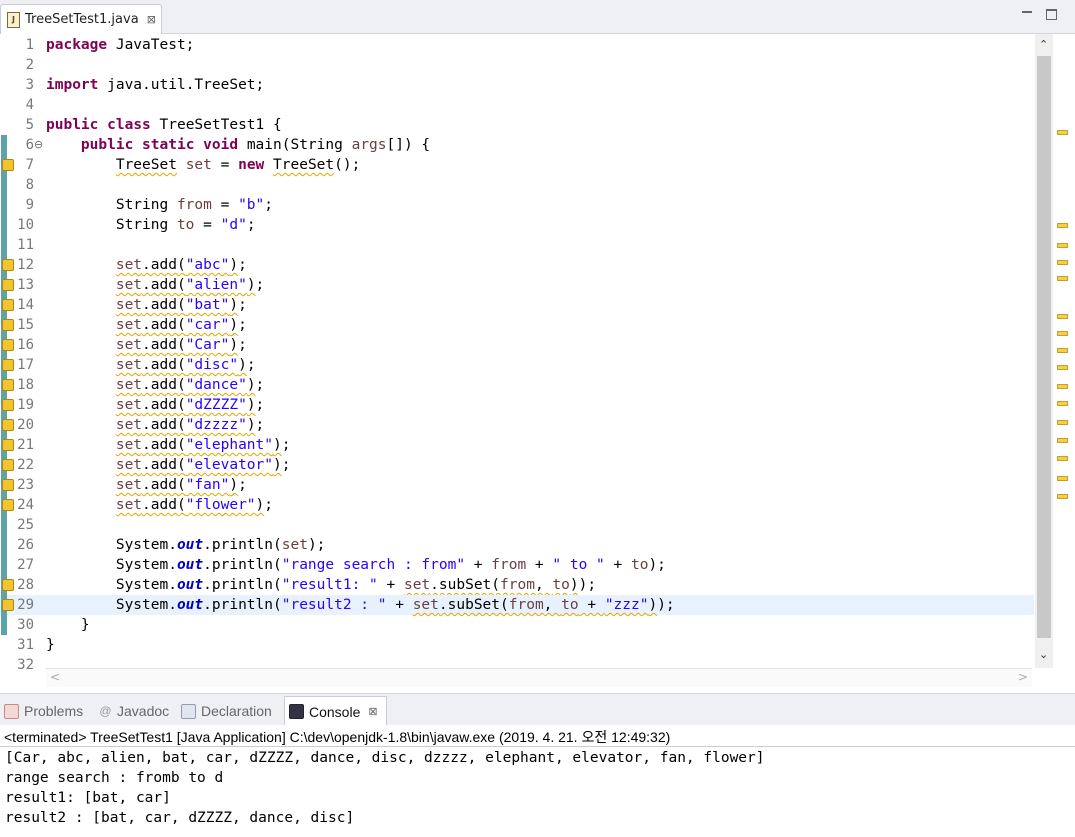 The width and height of the screenshot is (1075, 837). Describe the element at coordinates (1043, 654) in the screenshot. I see `scroll-down-icon: ⌄` at that location.